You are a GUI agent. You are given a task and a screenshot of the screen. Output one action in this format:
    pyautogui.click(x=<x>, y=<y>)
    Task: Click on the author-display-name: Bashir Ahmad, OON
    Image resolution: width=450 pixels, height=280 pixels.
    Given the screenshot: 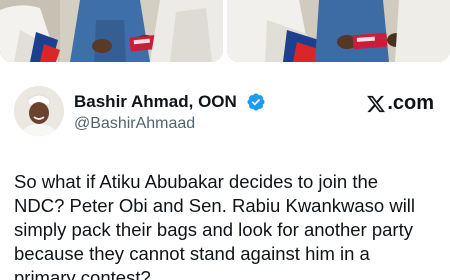 What is the action you would take?
    pyautogui.click(x=155, y=102)
    